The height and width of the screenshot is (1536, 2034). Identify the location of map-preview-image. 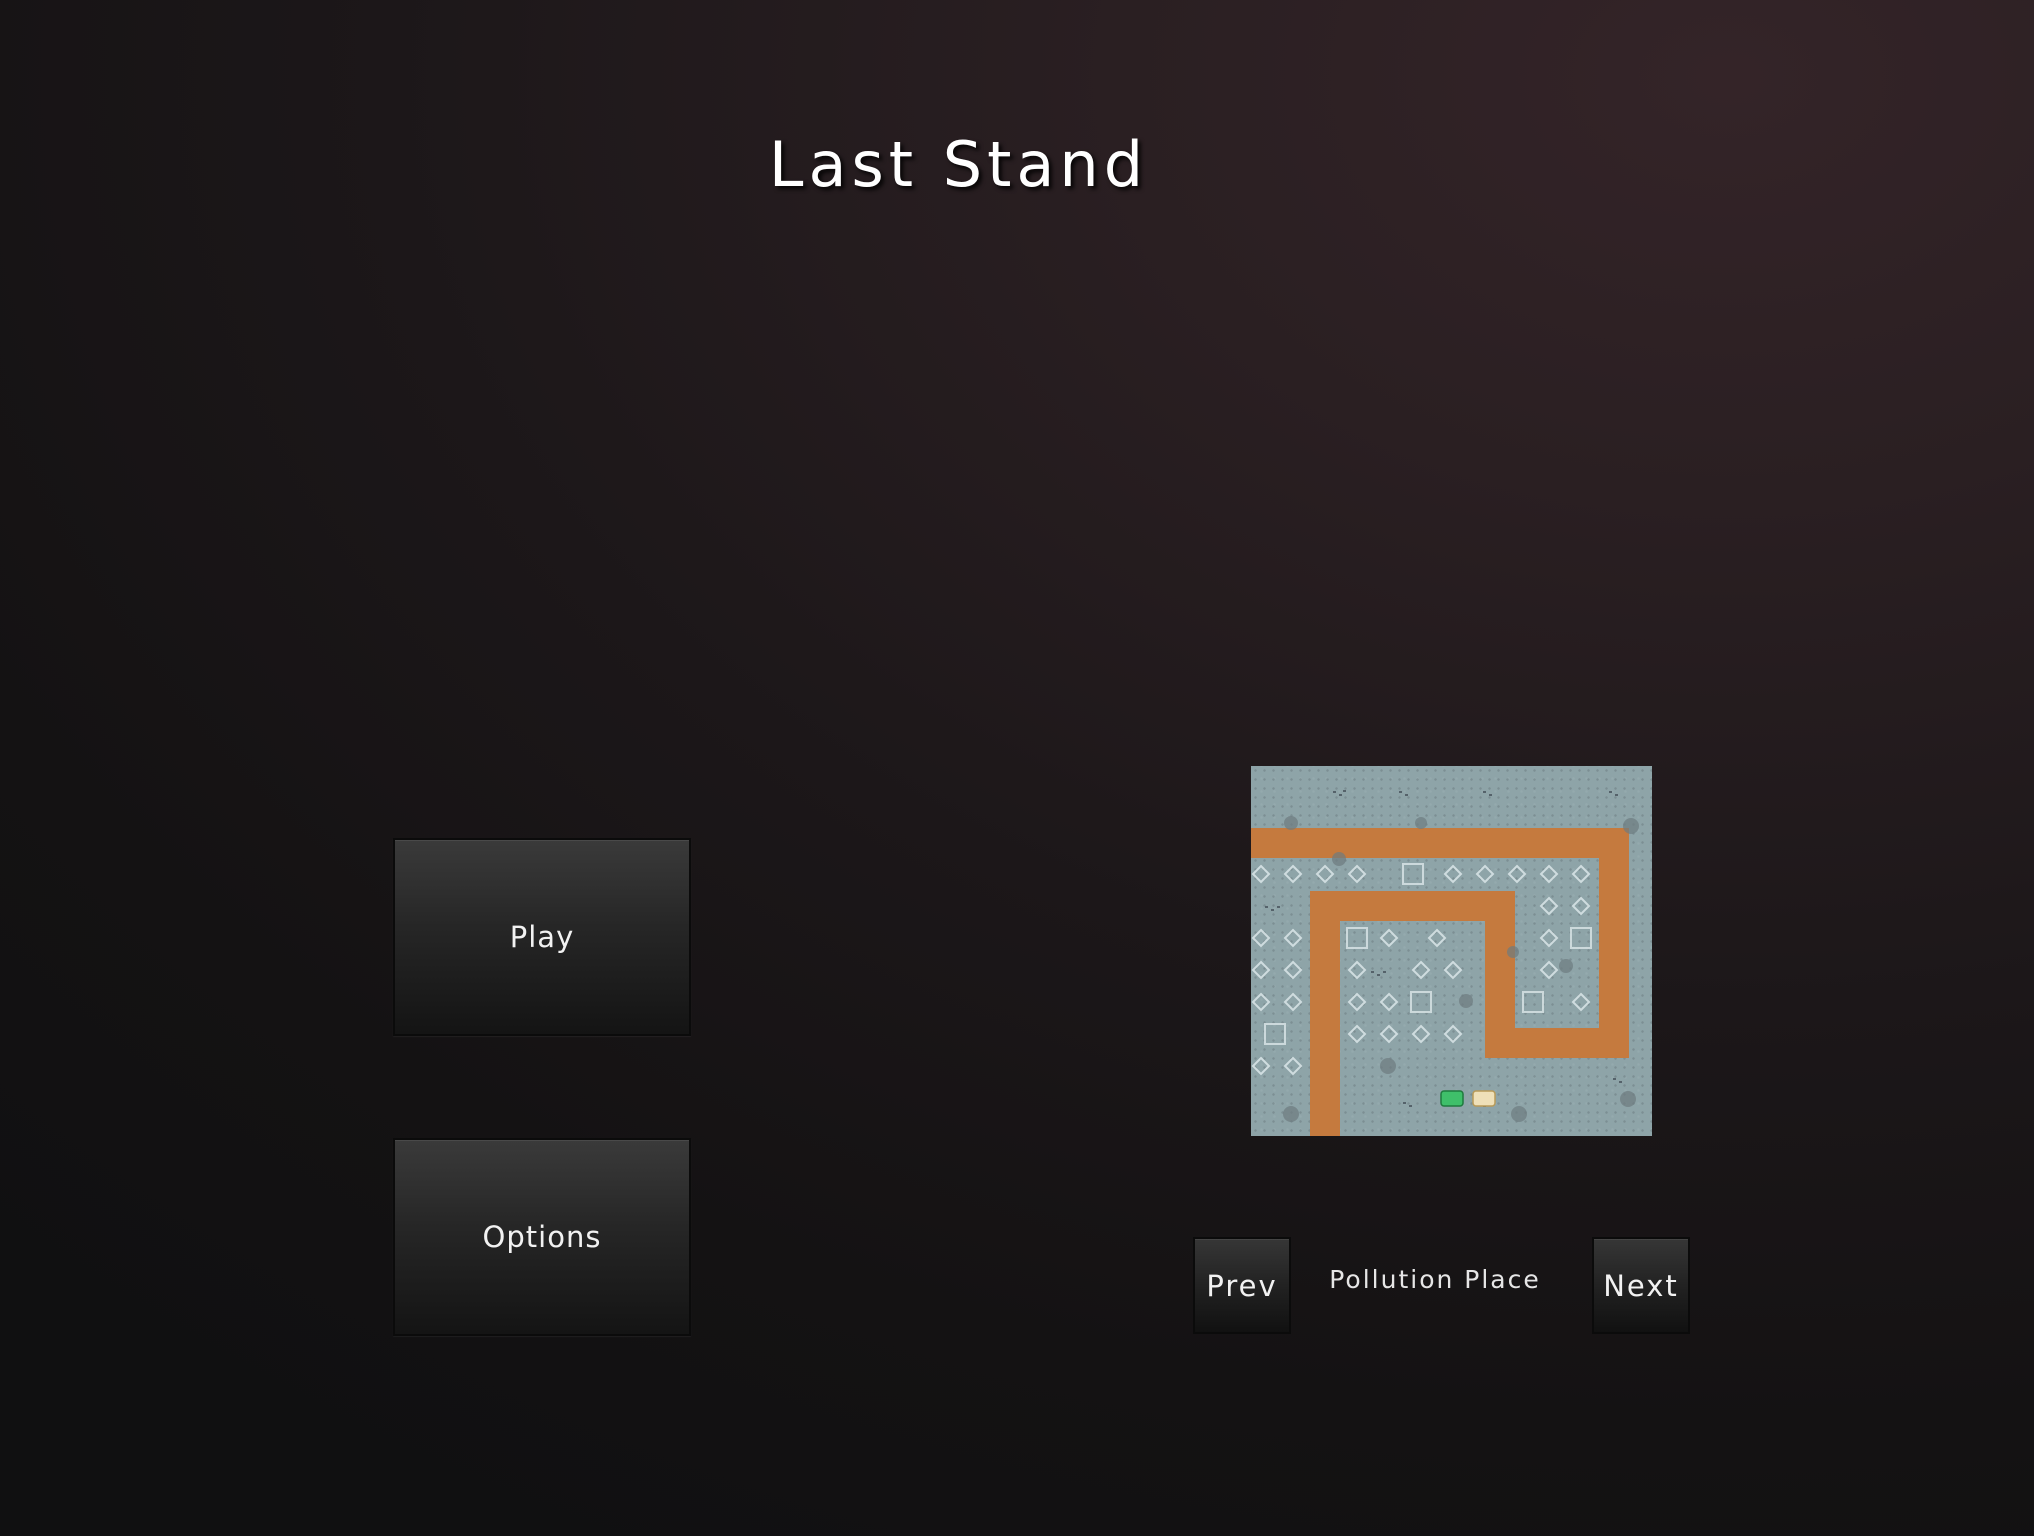
(1451, 951).